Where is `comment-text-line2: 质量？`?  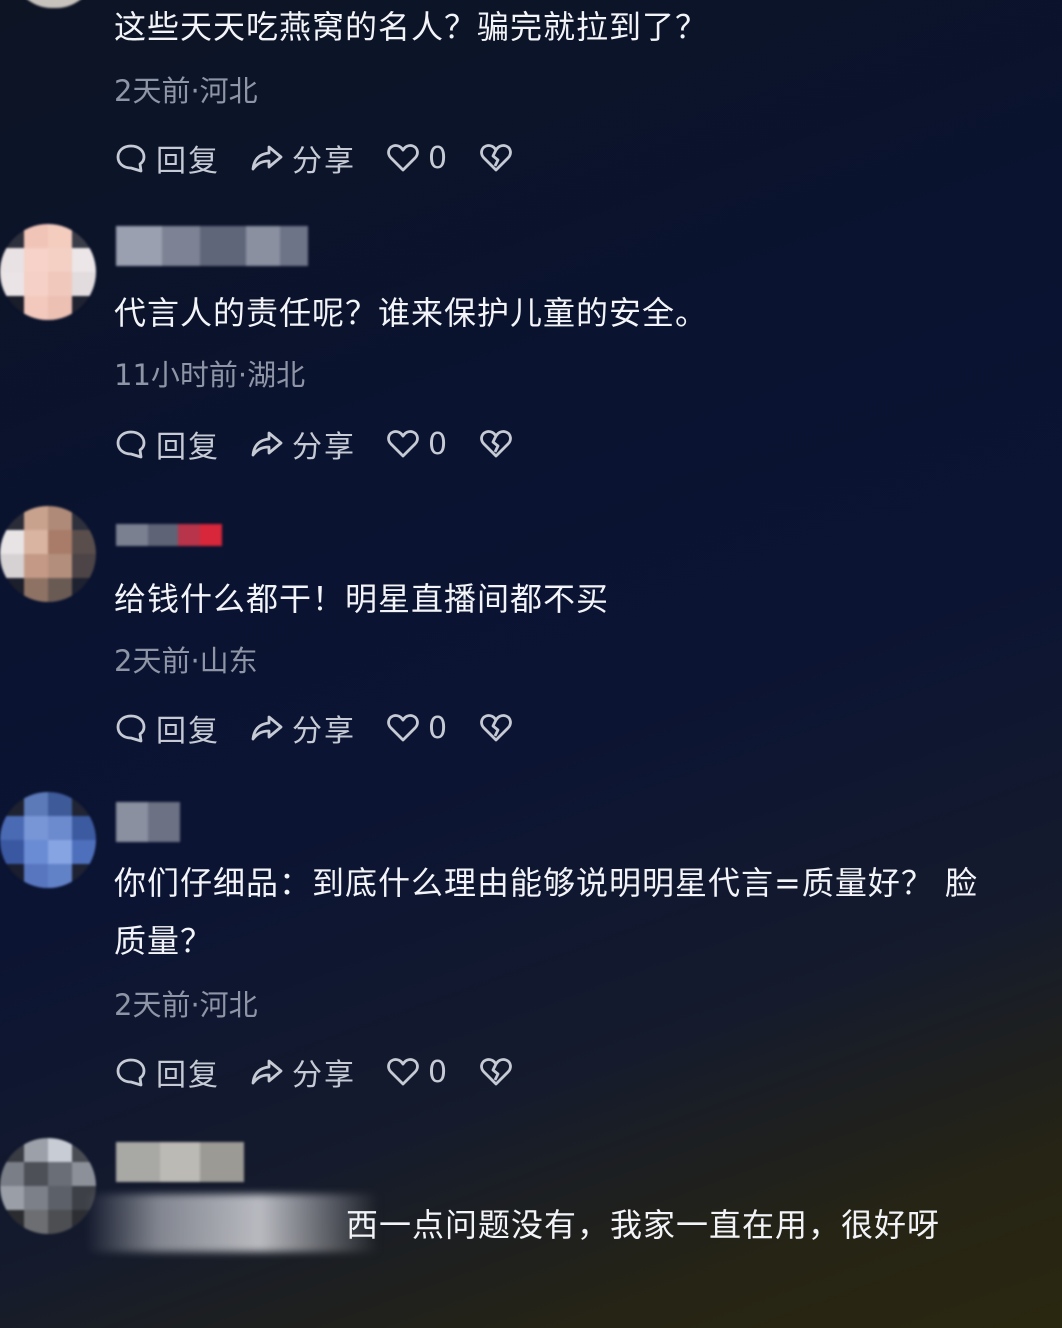 comment-text-line2: 质量？ is located at coordinates (164, 941).